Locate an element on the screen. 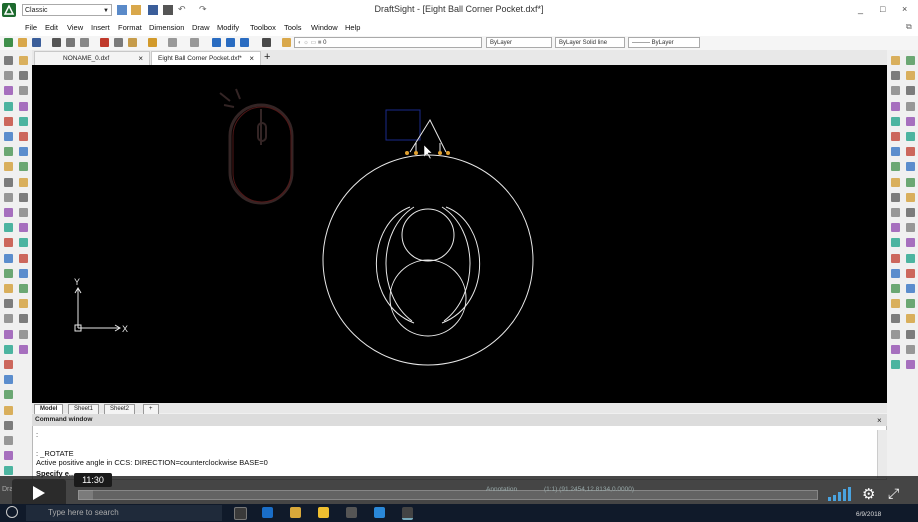 The image size is (918, 522). tab-close-icon: × is located at coordinates (140, 59).